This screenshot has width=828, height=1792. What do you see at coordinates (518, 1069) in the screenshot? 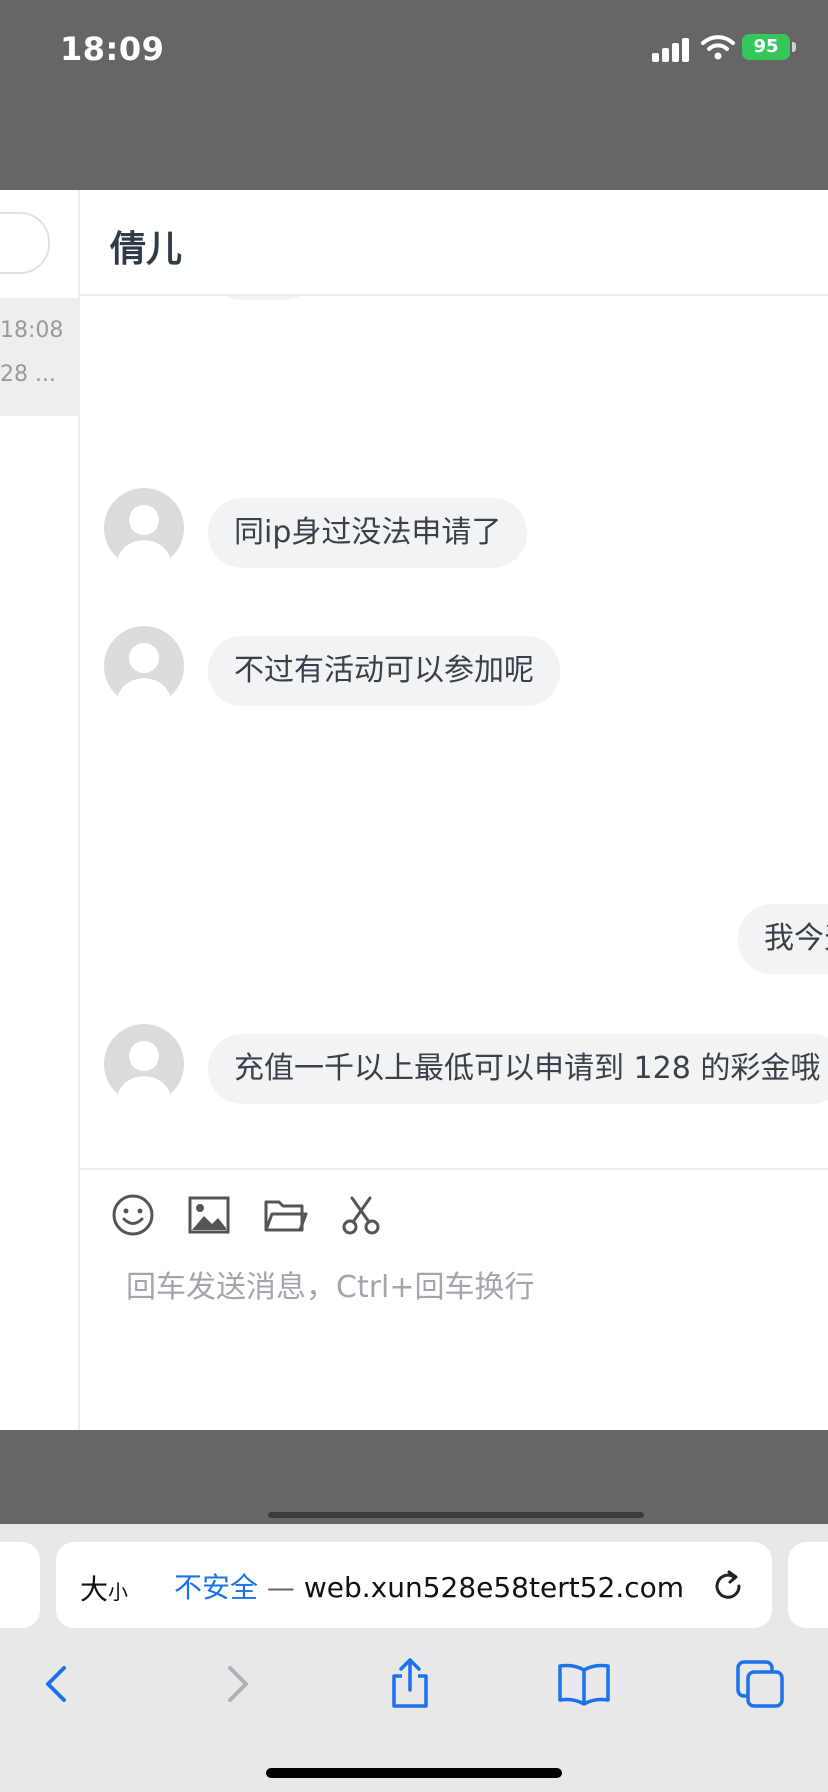
I see `message-bubble: 充值一千以上最低可以申请到 128 的彩金哦` at bounding box center [518, 1069].